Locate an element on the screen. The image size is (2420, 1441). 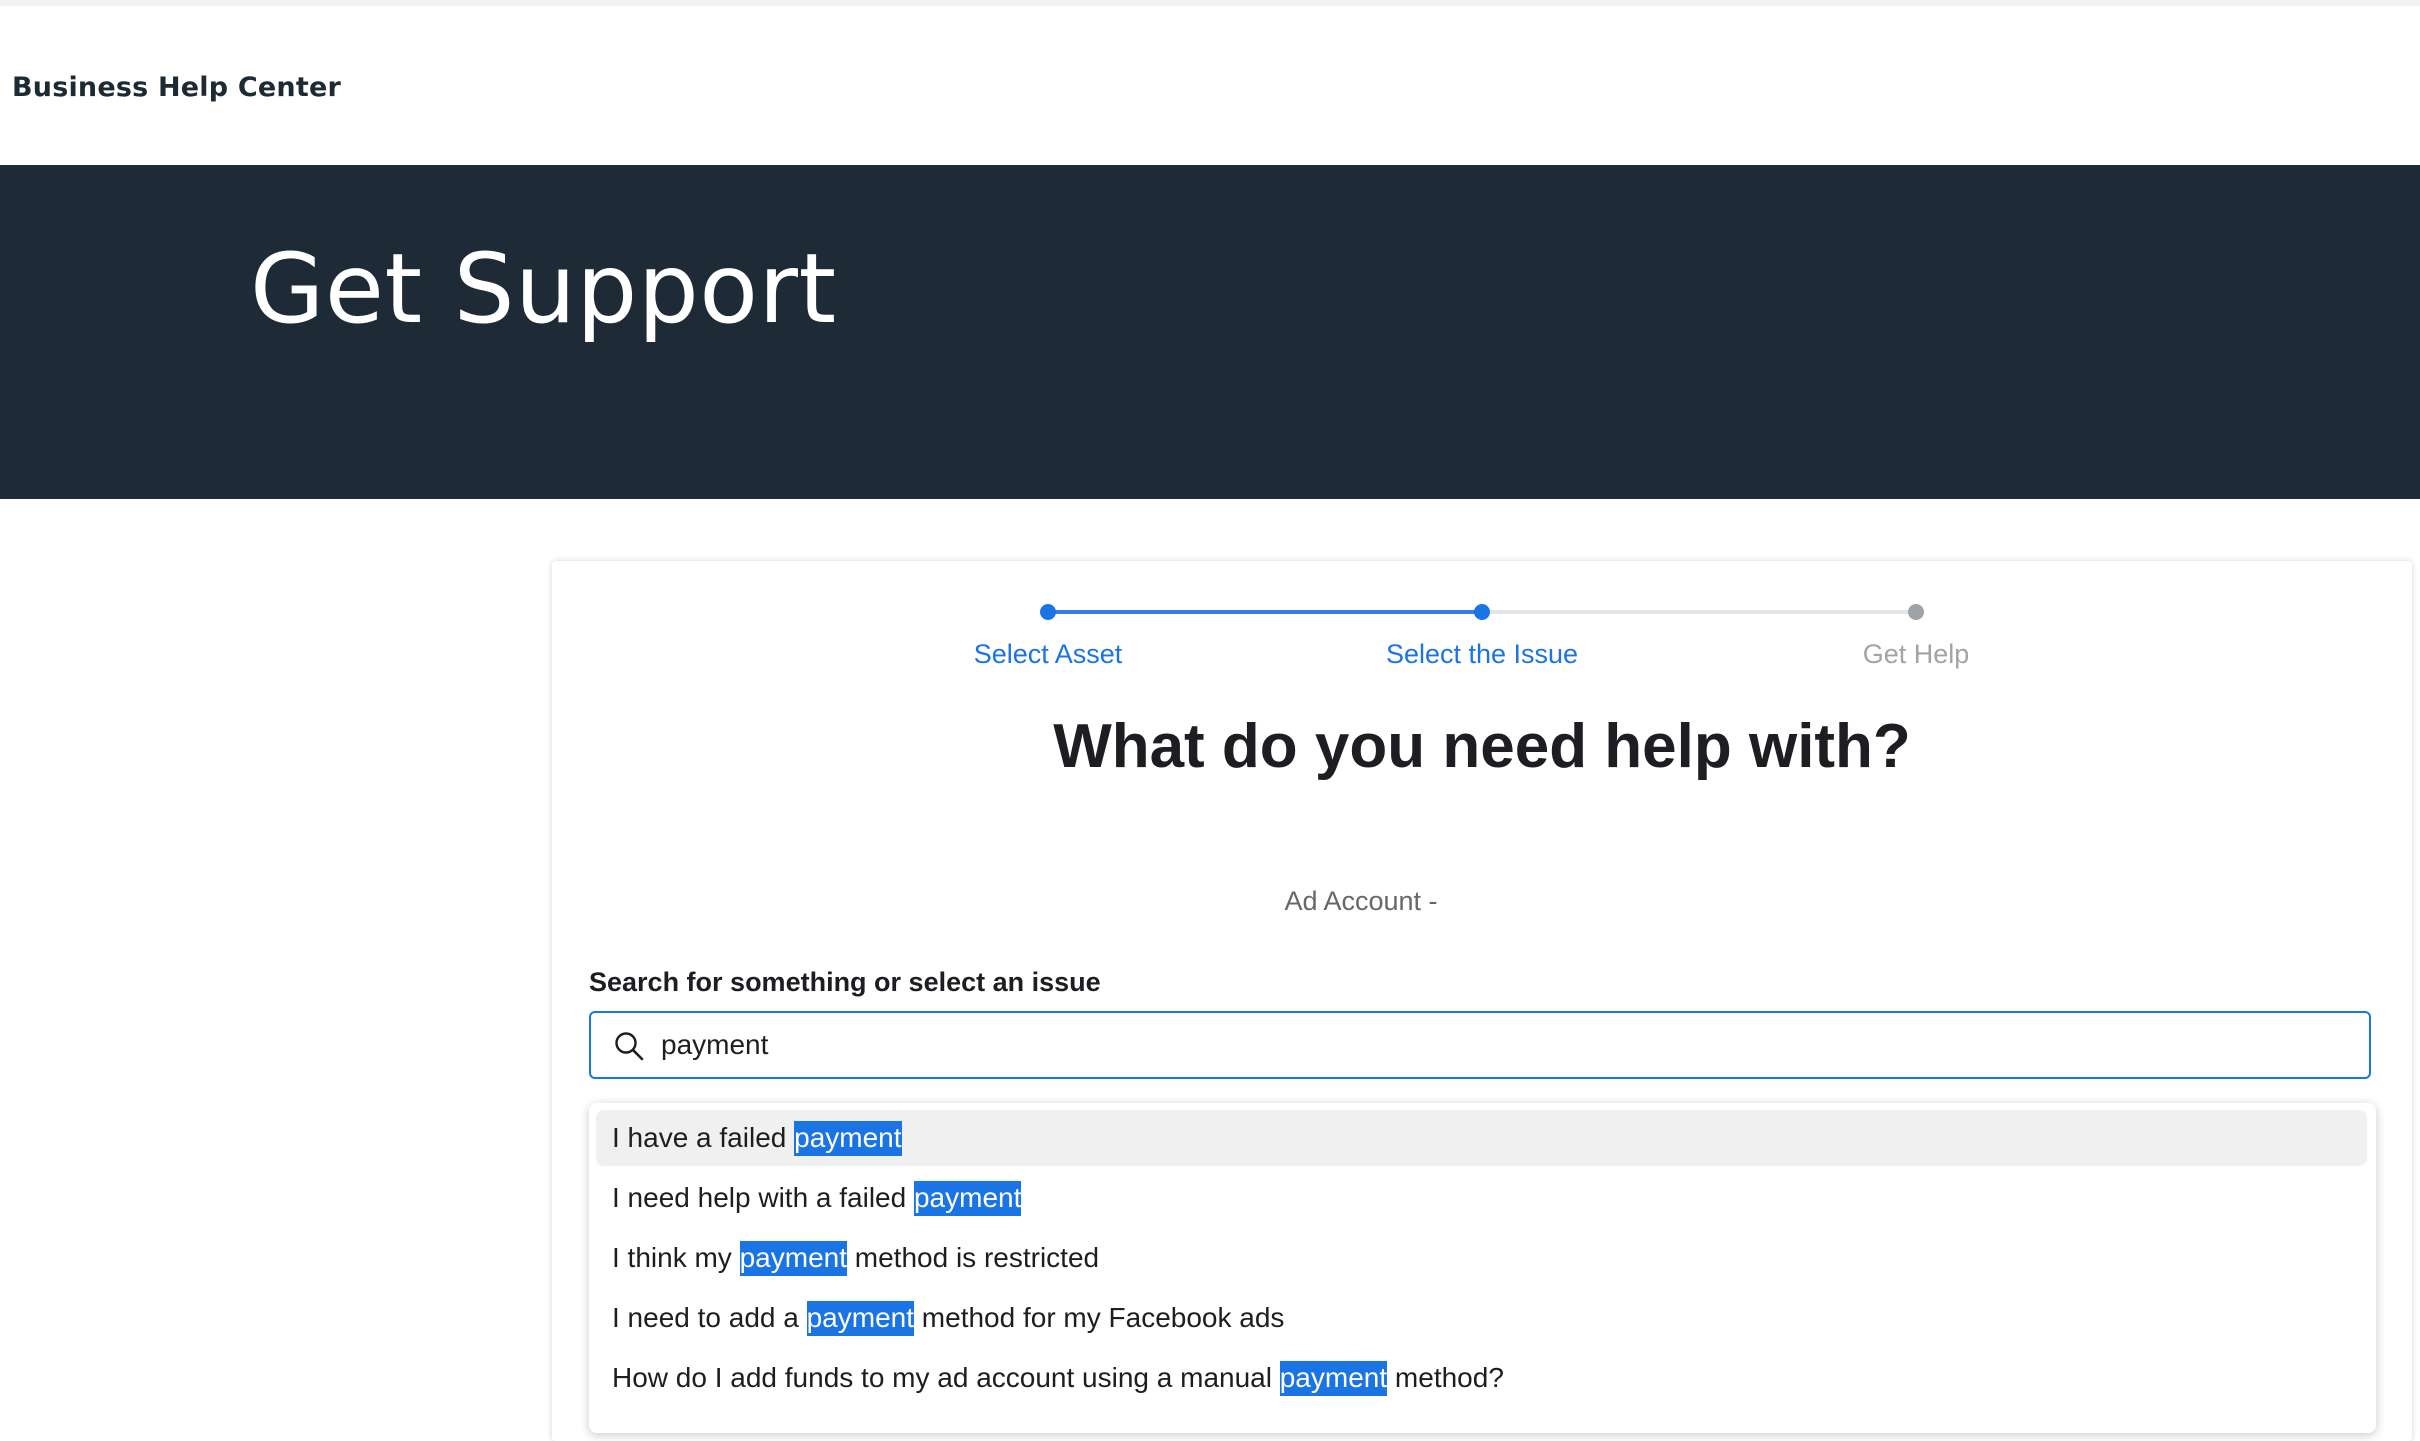
option-text: I have a failed is located at coordinates (703, 1137).